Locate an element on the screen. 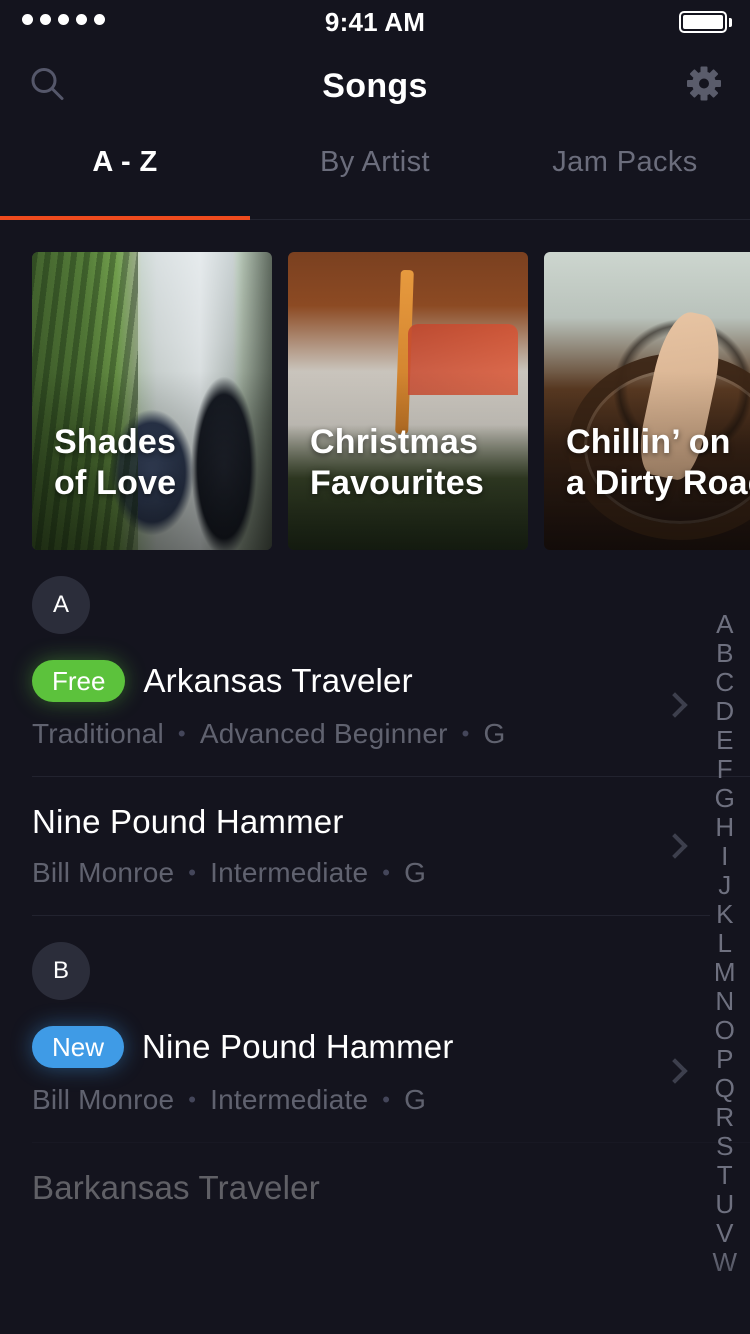 The height and width of the screenshot is (1334, 750). alpha-index-letter: Q is located at coordinates (725, 1088).